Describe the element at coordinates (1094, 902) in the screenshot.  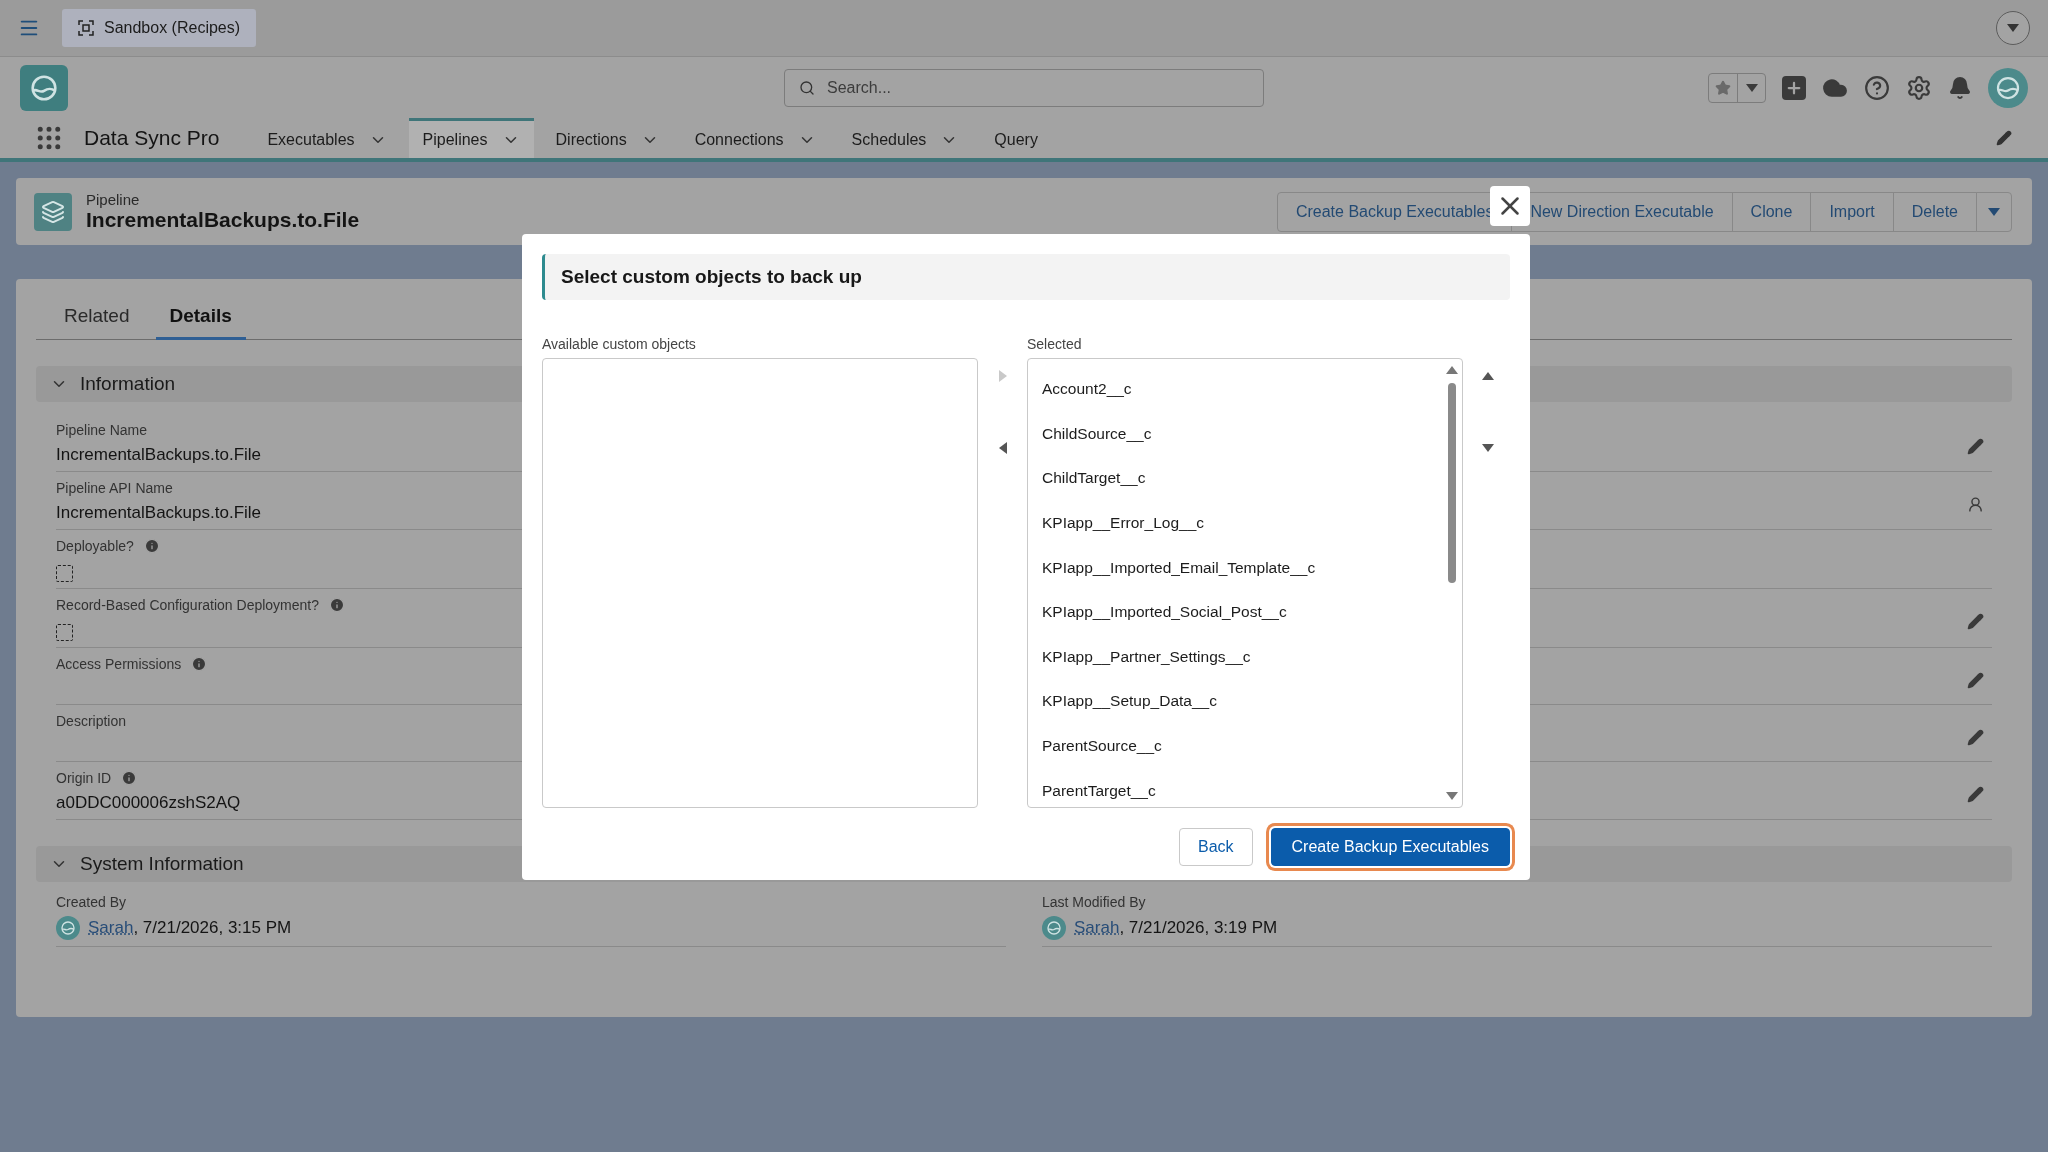
I see `field-label: Last Modified By` at that location.